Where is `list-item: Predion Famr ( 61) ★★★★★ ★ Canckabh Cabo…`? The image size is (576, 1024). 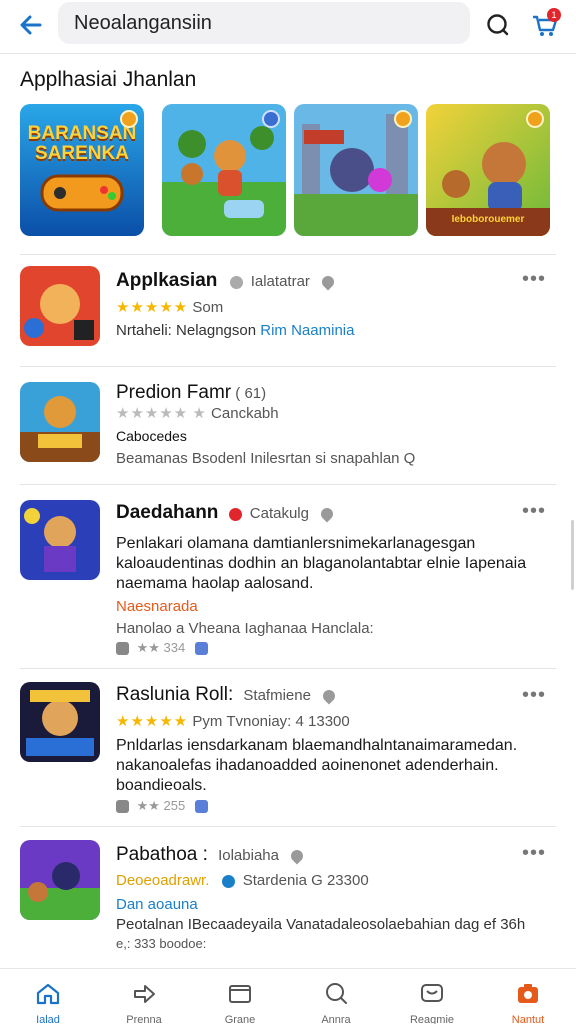 list-item: Predion Famr ( 61) ★★★★★ ★ Canckabh Cabo… is located at coordinates (288, 428).